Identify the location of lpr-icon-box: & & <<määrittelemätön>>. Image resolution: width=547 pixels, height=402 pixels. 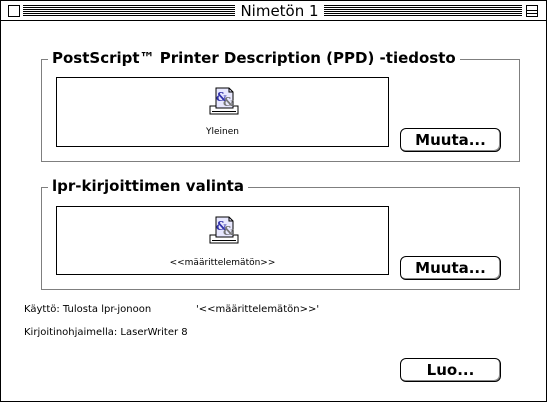
(222, 240).